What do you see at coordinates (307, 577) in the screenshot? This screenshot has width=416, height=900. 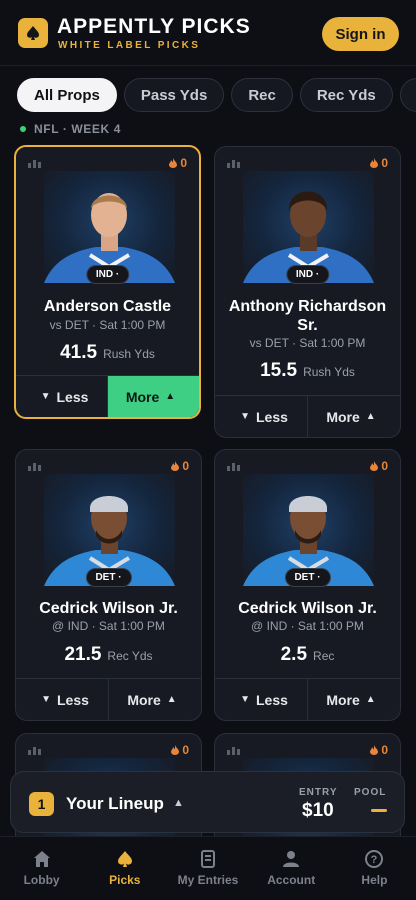 I see `team-badge: DET ·` at bounding box center [307, 577].